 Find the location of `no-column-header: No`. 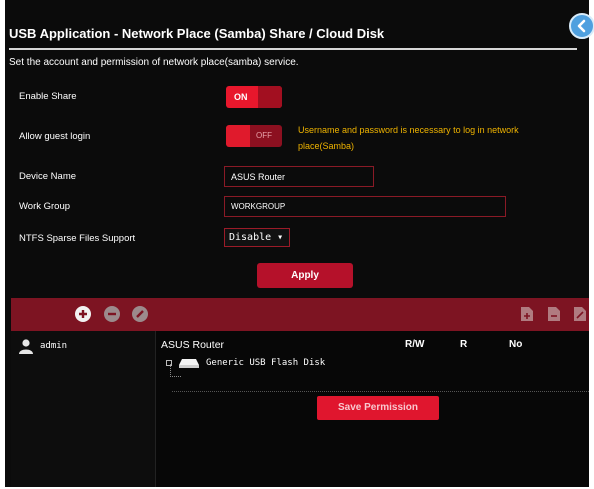

no-column-header: No is located at coordinates (516, 344).